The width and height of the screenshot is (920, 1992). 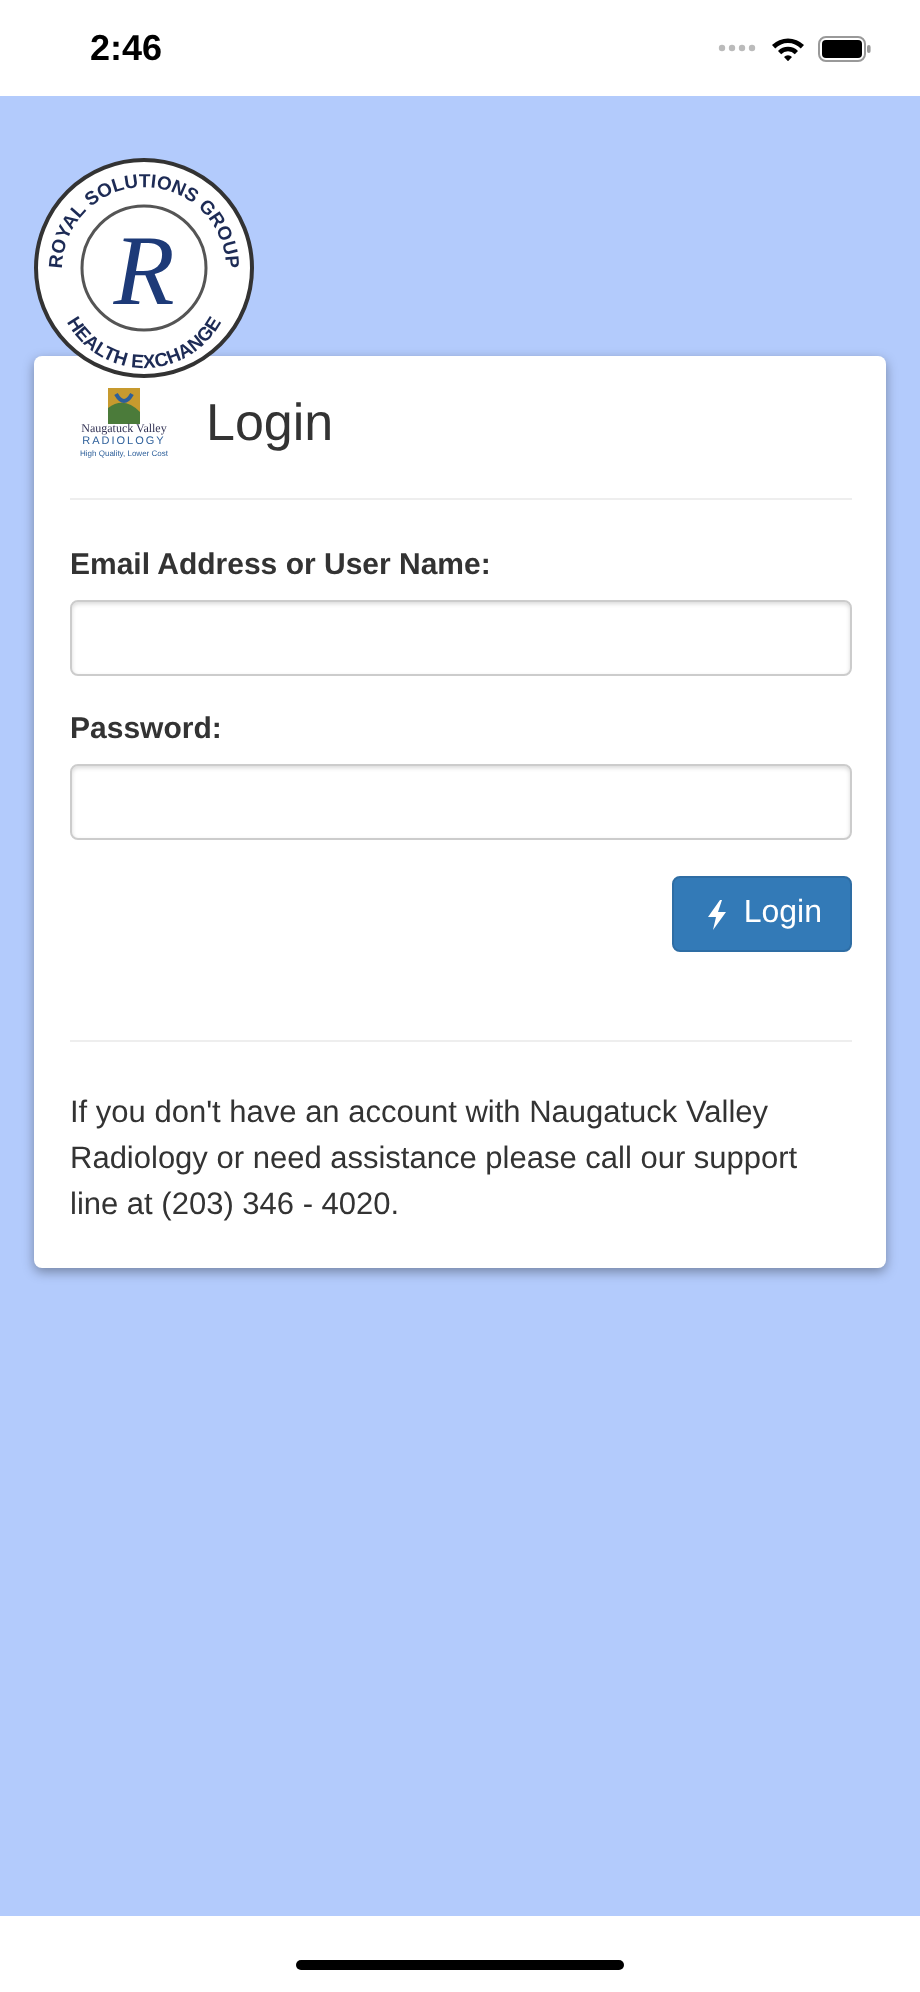 What do you see at coordinates (126, 48) in the screenshot?
I see `status-time: 2:46` at bounding box center [126, 48].